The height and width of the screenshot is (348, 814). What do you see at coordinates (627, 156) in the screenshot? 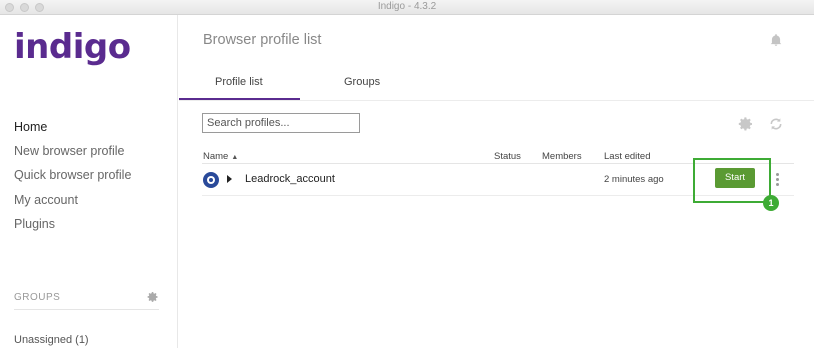
I see `column-header-last-edited: Last edited` at bounding box center [627, 156].